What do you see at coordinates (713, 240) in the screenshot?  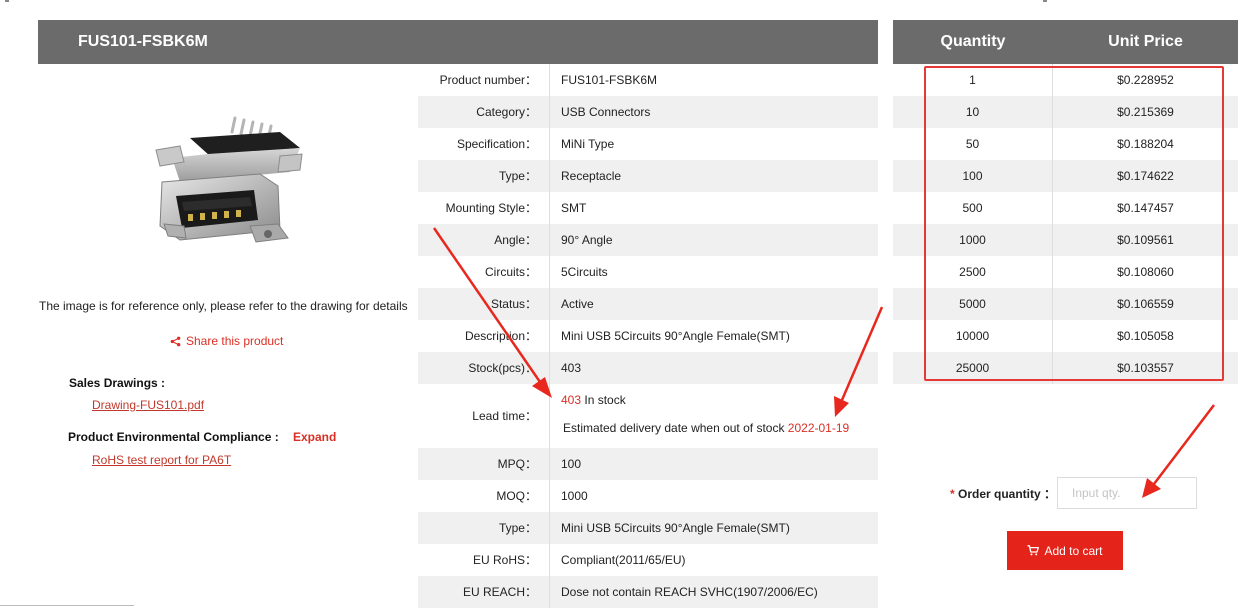 I see `spec-value: 90° Angle` at bounding box center [713, 240].